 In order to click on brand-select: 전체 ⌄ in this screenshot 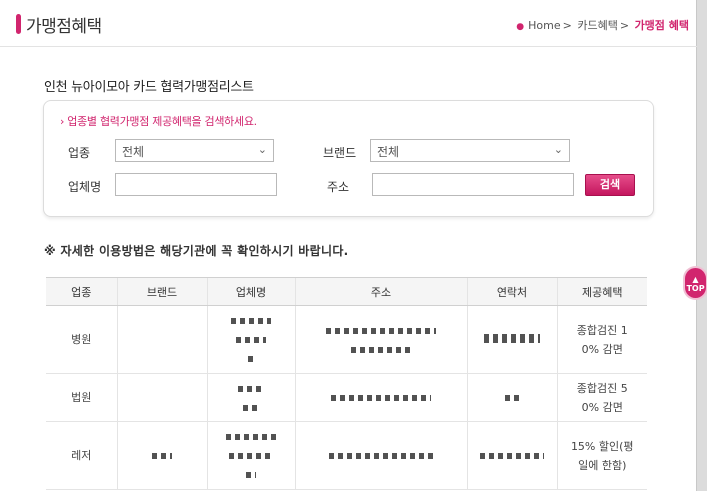, I will do `click(470, 150)`.